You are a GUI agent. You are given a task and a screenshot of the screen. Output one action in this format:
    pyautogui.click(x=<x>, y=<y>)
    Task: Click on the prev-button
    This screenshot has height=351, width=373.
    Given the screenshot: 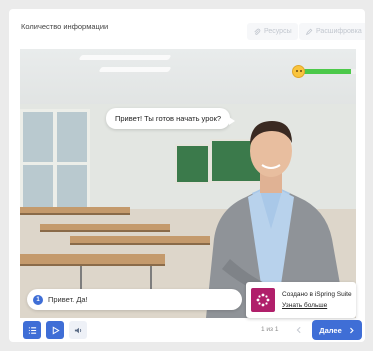 What is the action you would take?
    pyautogui.click(x=299, y=330)
    